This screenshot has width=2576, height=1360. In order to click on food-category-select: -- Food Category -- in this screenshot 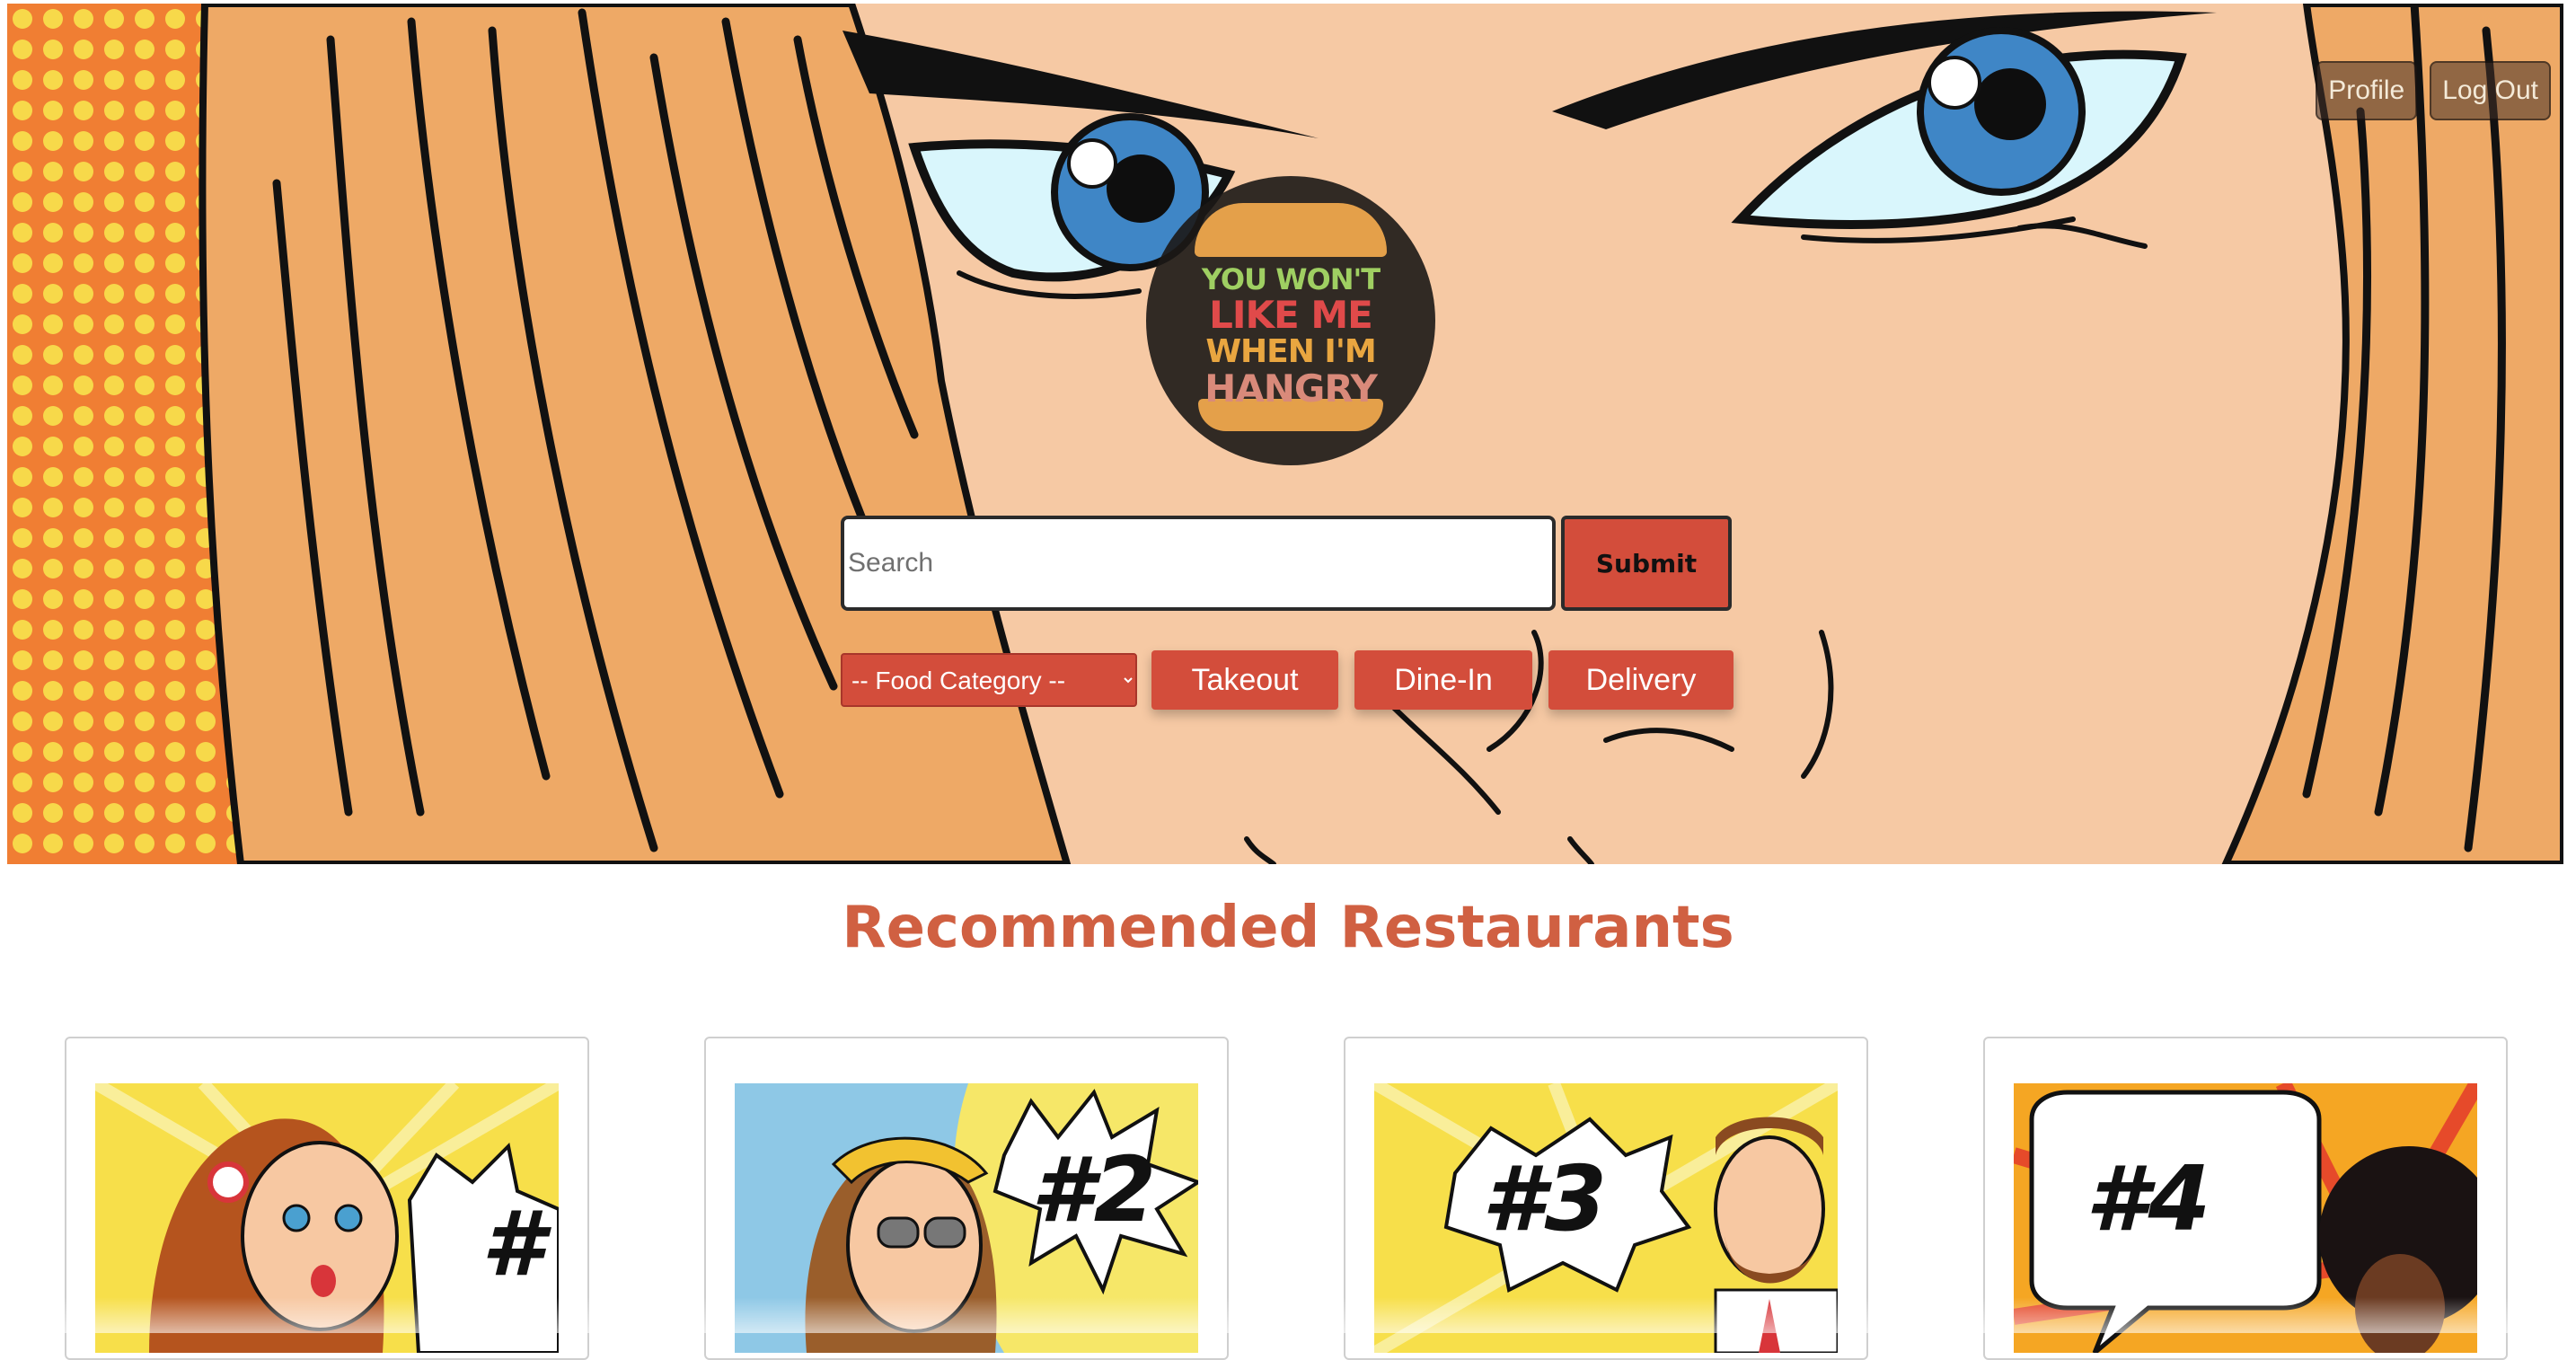, I will do `click(989, 680)`.